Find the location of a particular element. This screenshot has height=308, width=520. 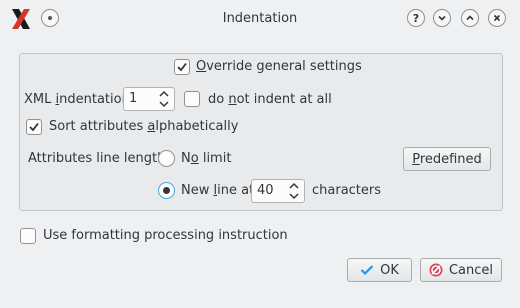

predefined-label: Predefined is located at coordinates (447, 159).